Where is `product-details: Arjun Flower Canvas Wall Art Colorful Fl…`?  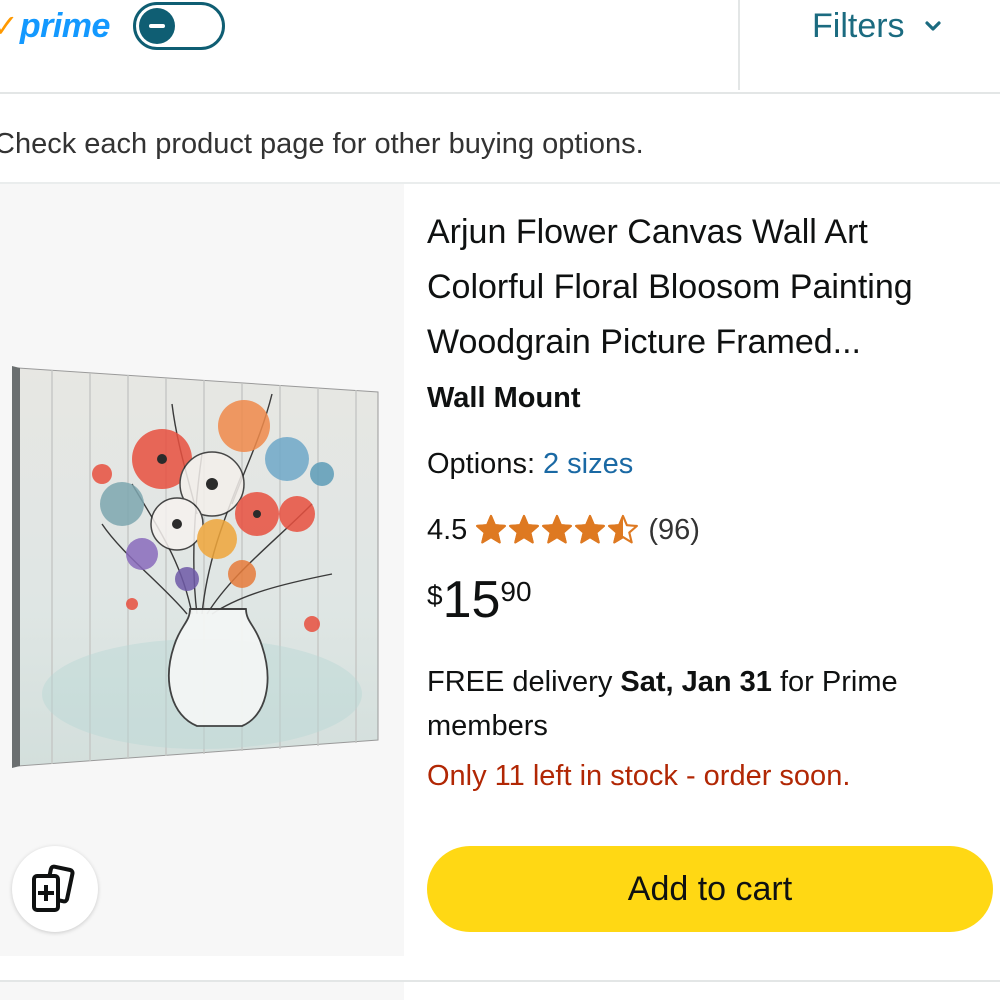 product-details: Arjun Flower Canvas Wall Art Colorful Fl… is located at coordinates (707, 313).